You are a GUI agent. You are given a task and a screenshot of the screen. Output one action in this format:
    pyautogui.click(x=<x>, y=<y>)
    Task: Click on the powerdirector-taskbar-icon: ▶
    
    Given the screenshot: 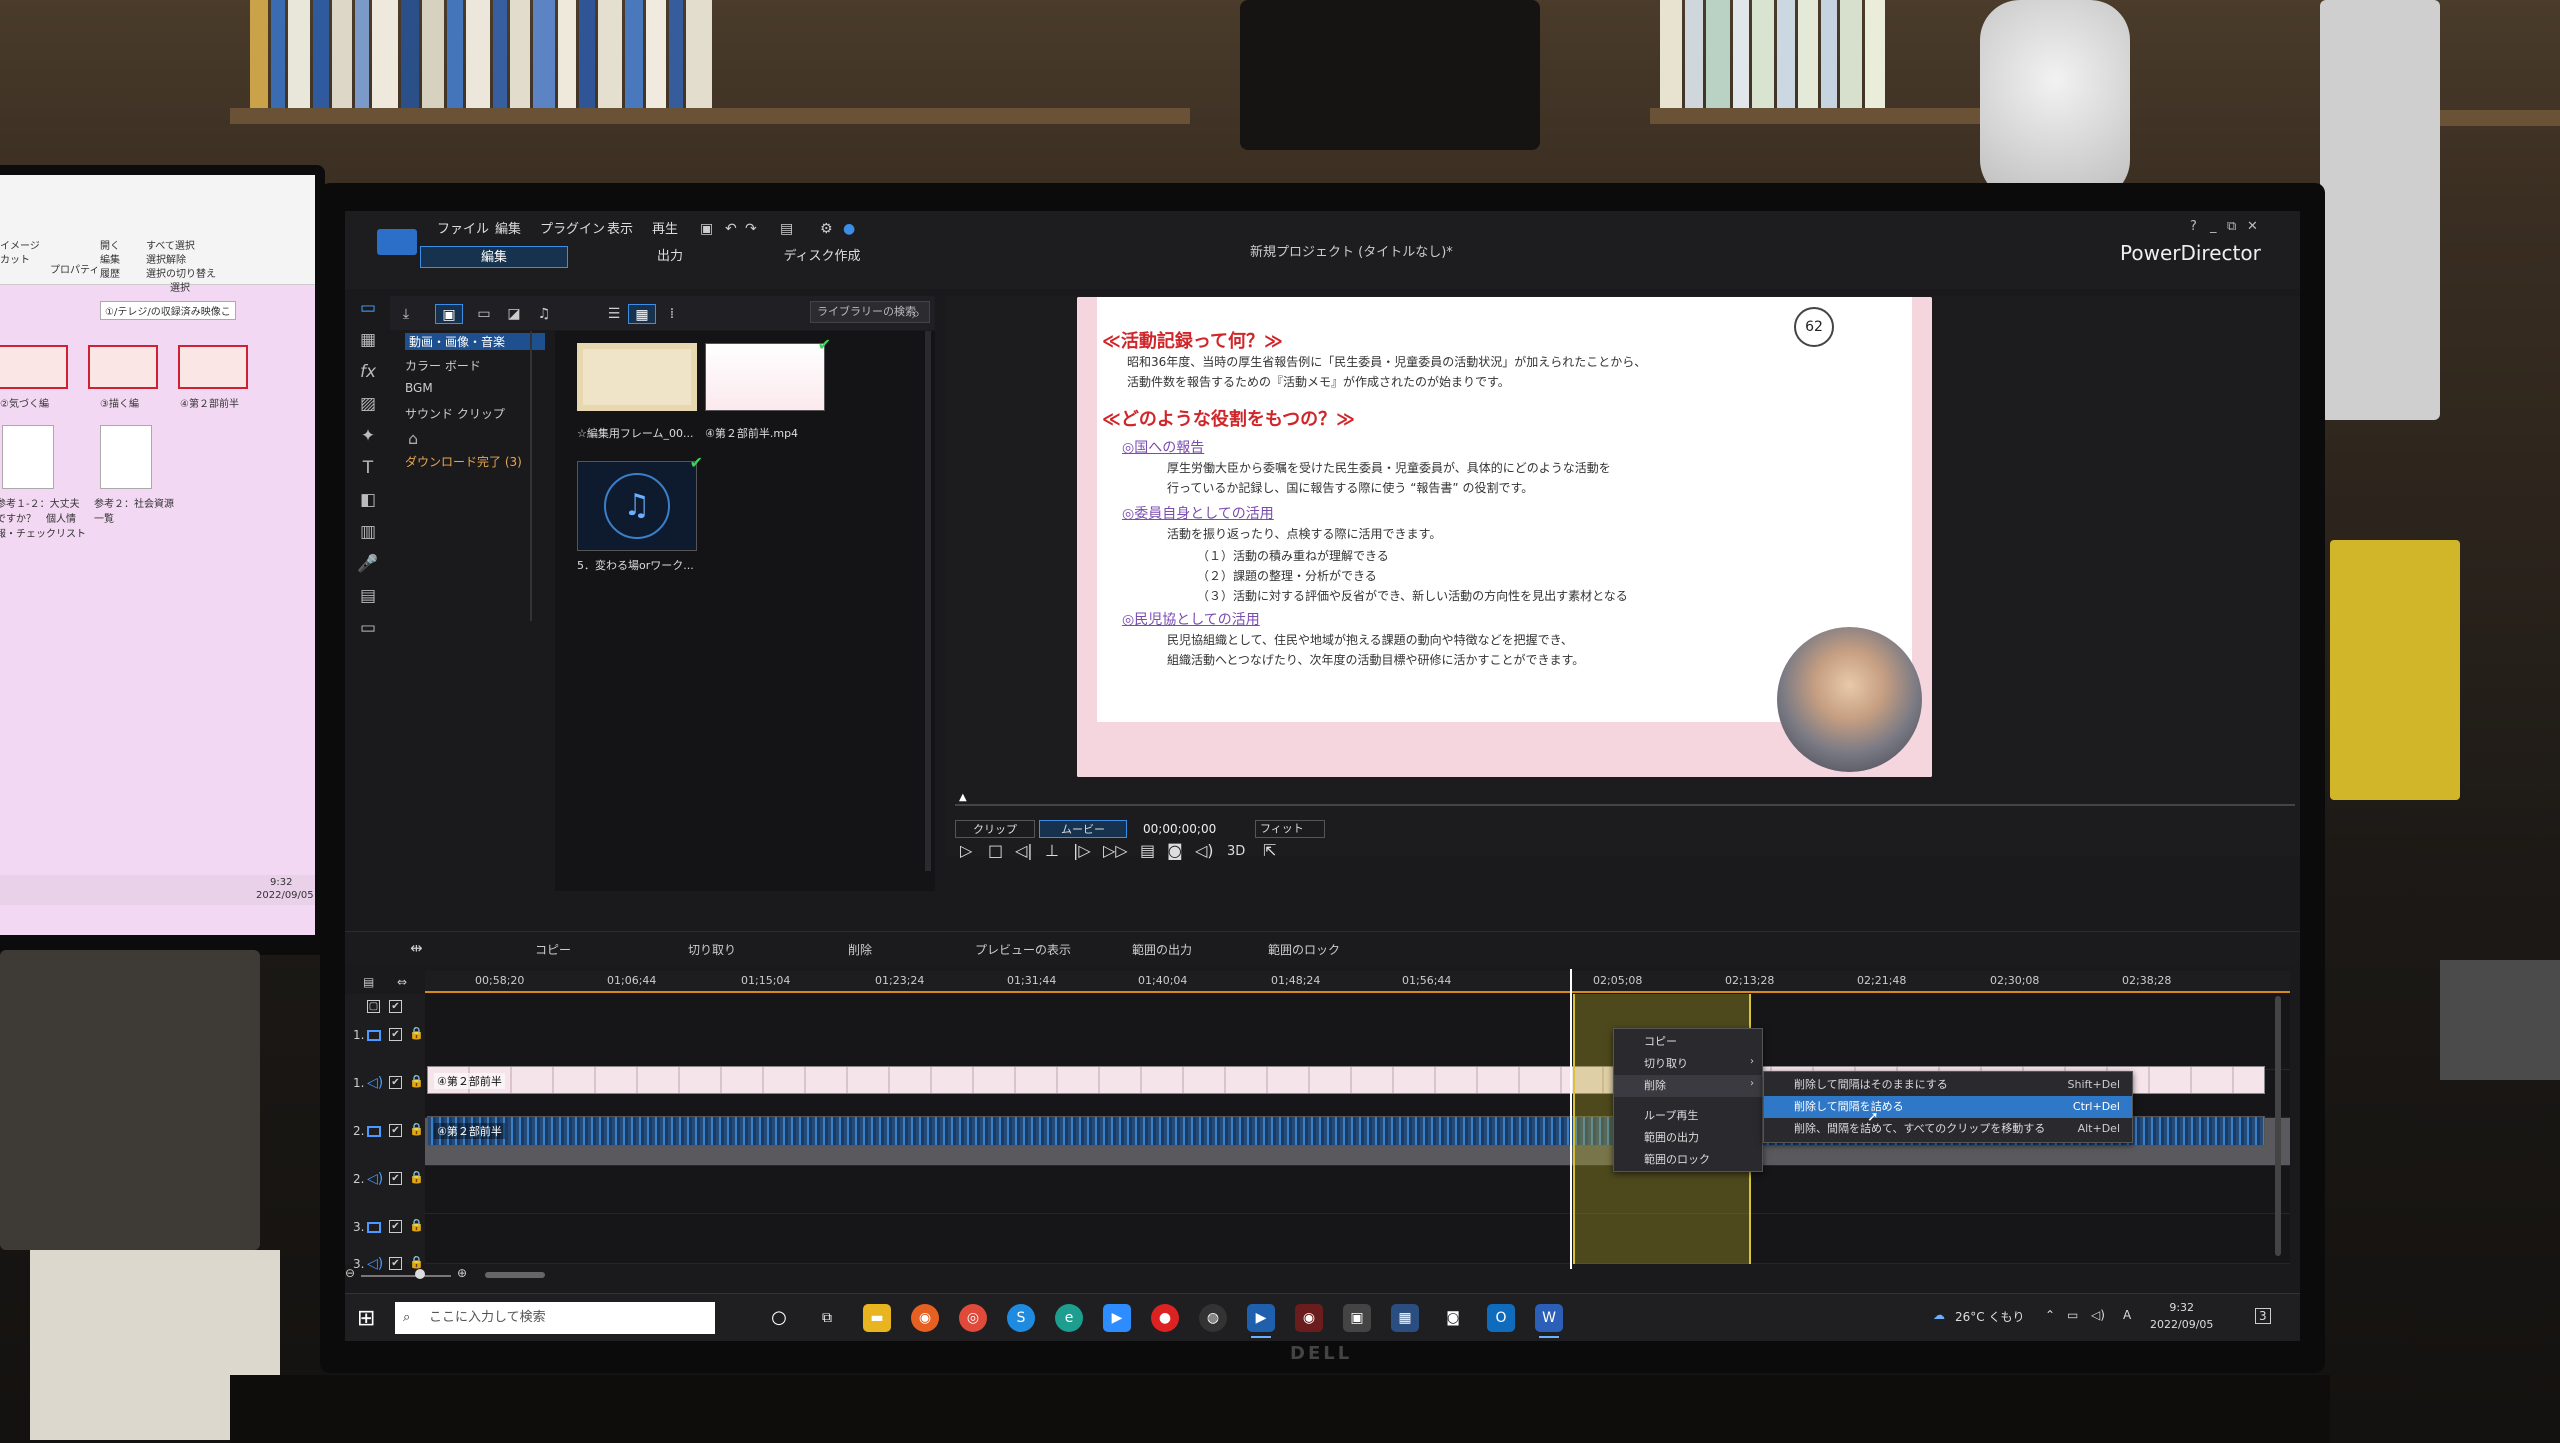 What is the action you would take?
    pyautogui.click(x=1261, y=1321)
    